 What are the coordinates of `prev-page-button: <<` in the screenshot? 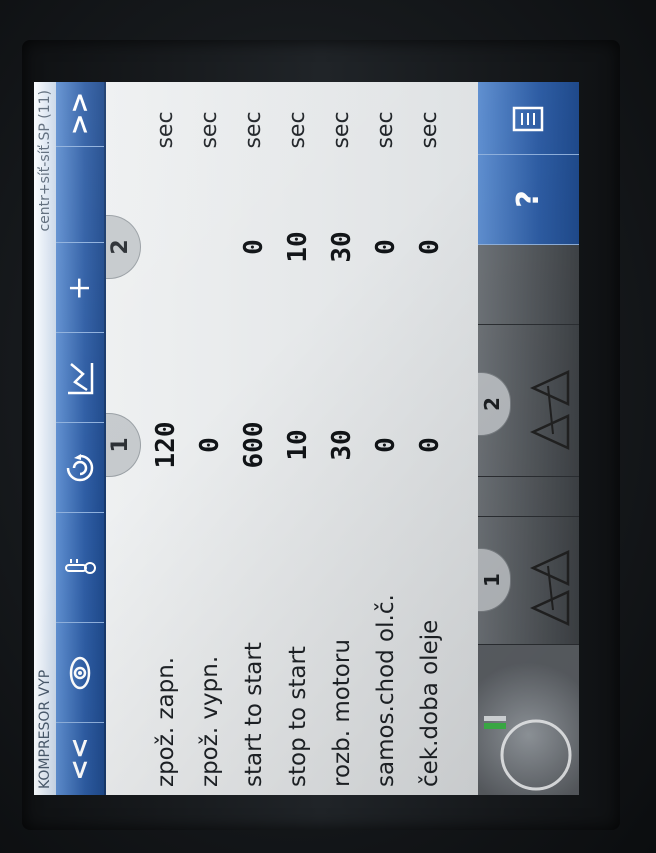 It's located at (80, 758).